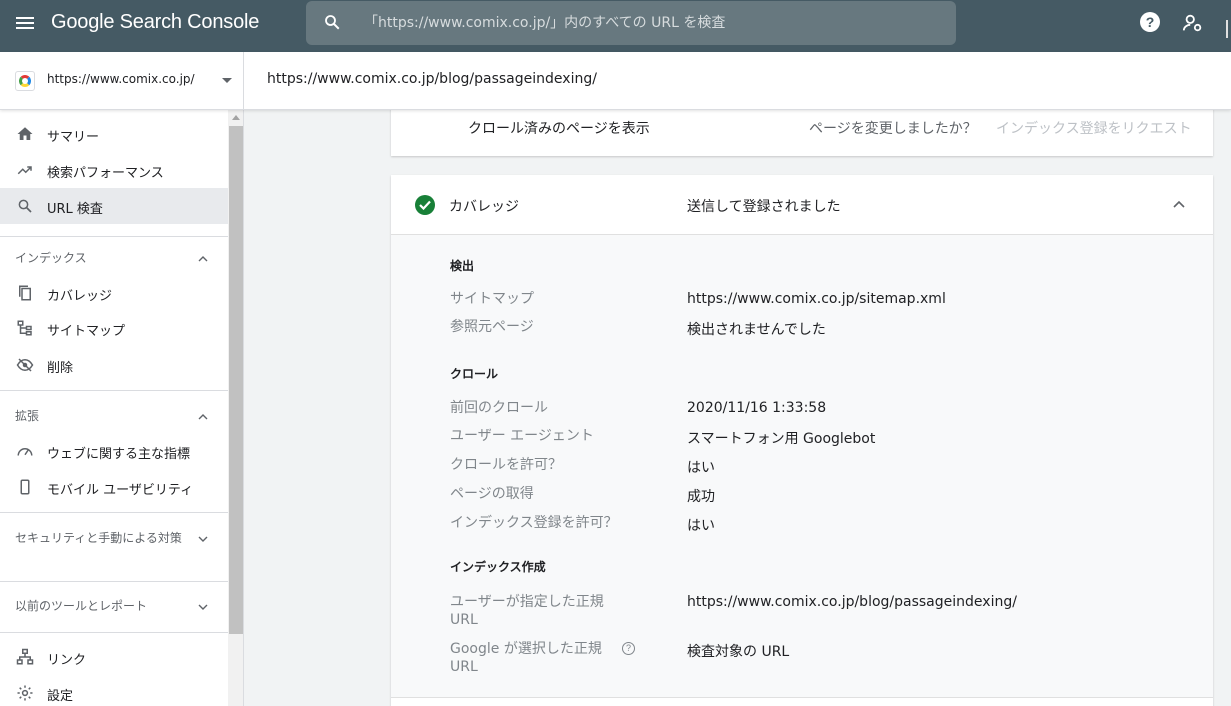 The height and width of the screenshot is (706, 1231). Describe the element at coordinates (25, 487) in the screenshot. I see `smartphone-icon` at that location.